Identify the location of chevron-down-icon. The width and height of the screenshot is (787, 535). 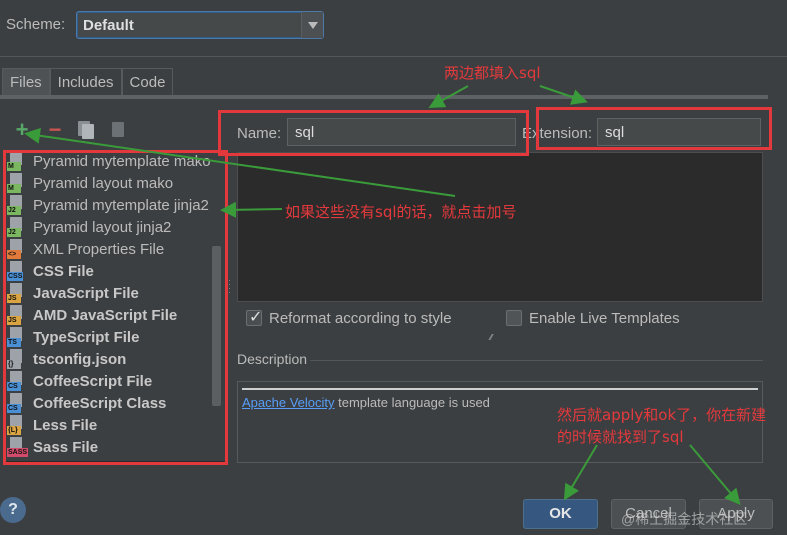
(312, 25).